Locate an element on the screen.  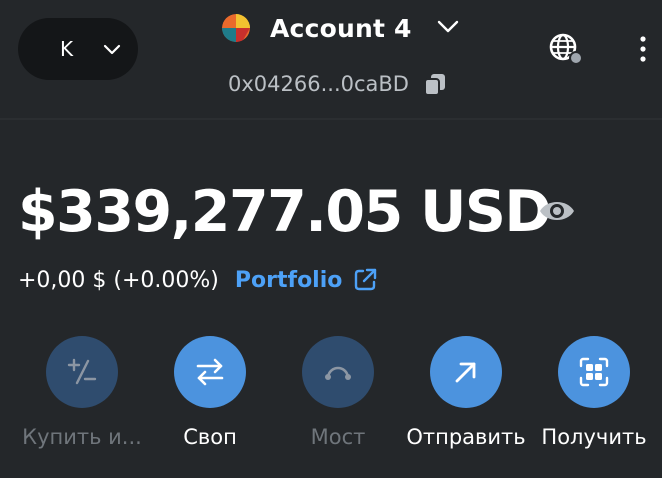
account-address-copy: 0x04266...0caBD is located at coordinates (337, 84).